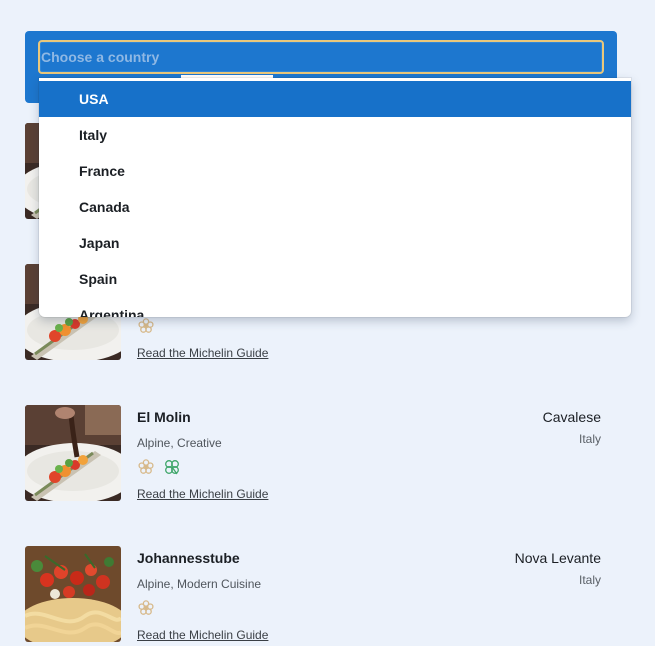  What do you see at coordinates (172, 467) in the screenshot?
I see `green-star-icon` at bounding box center [172, 467].